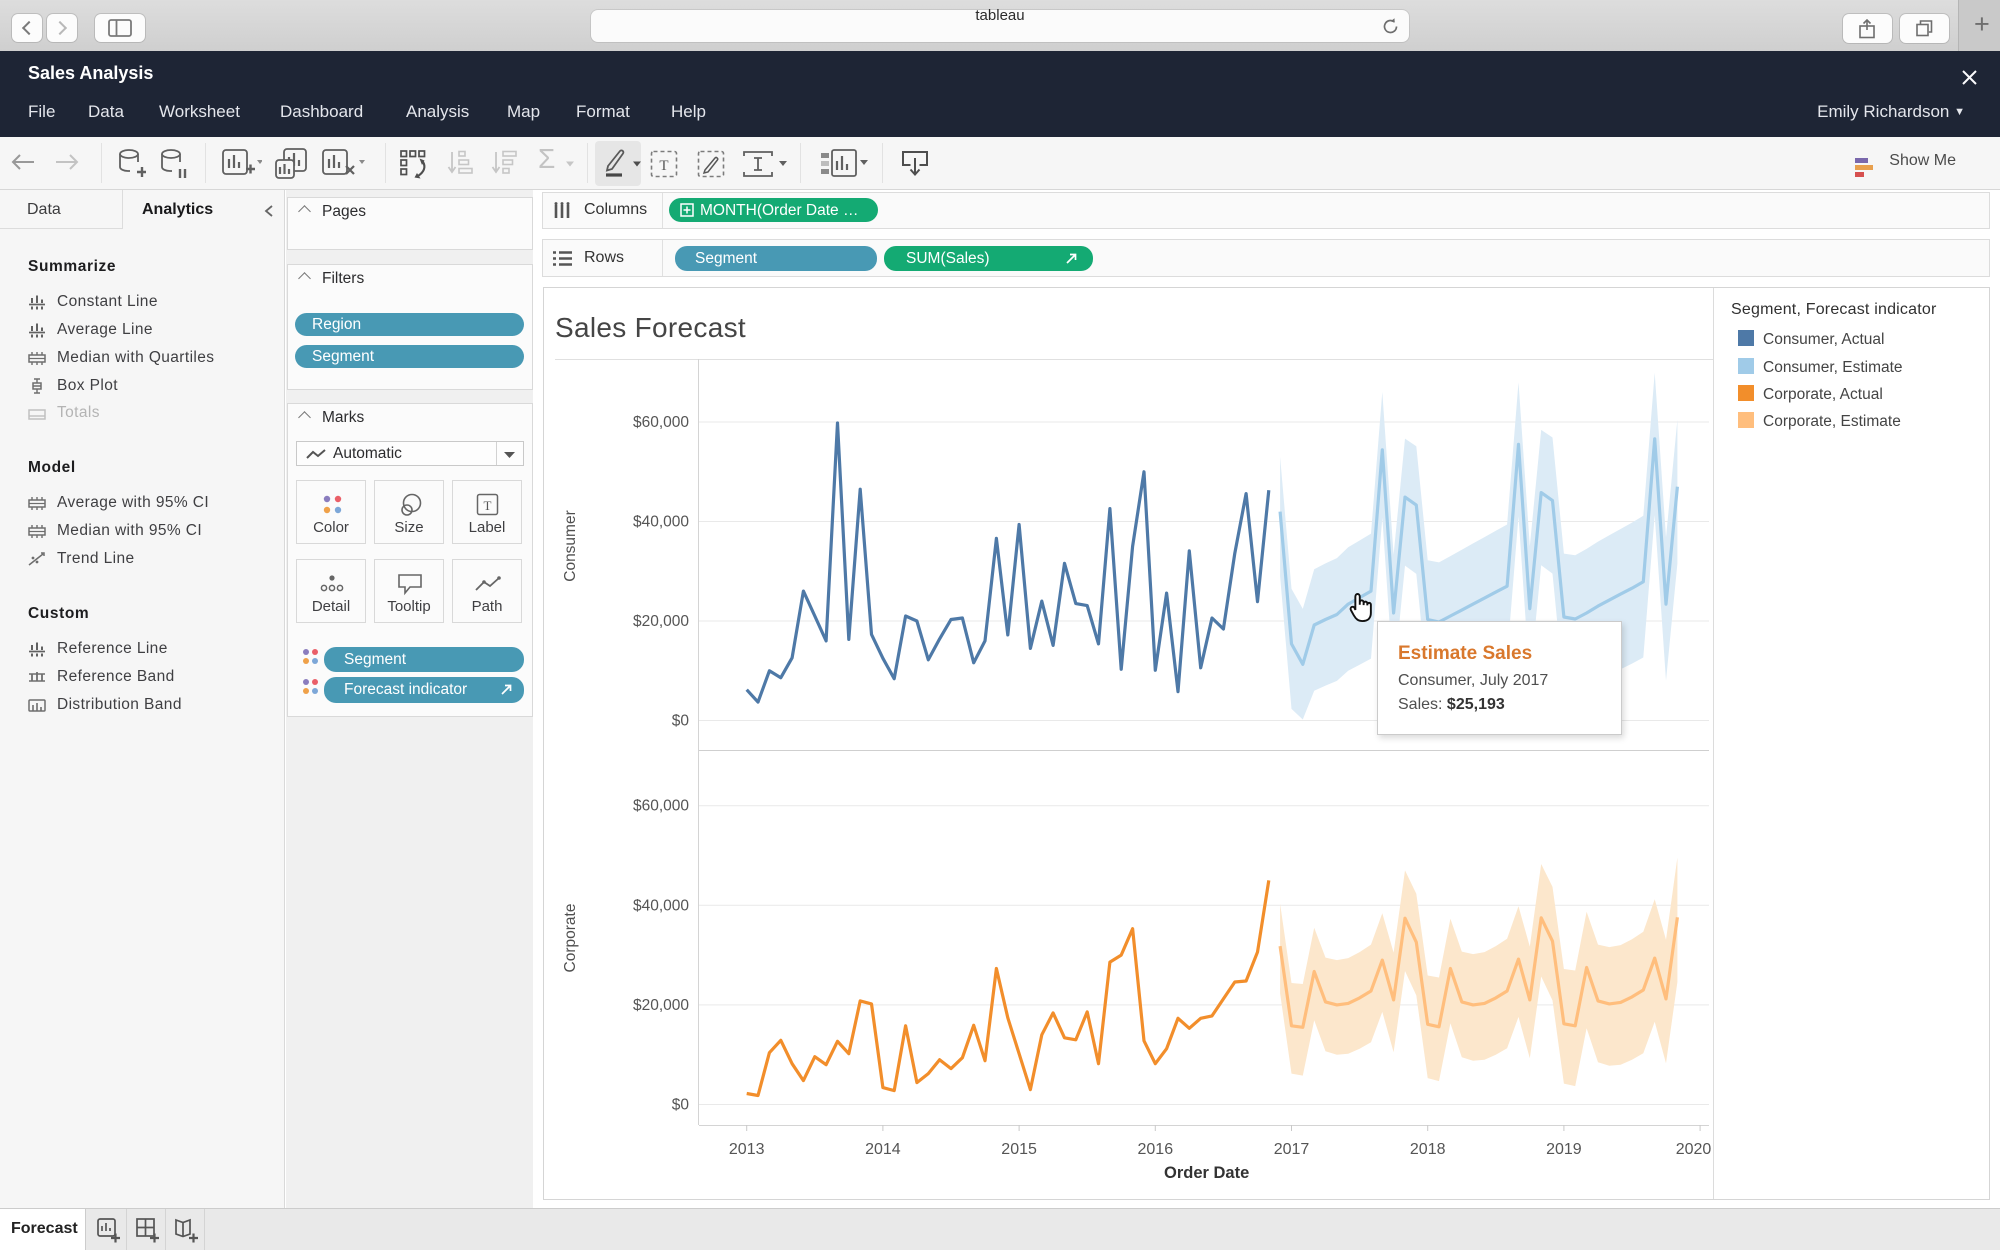 This screenshot has height=1250, width=2000. What do you see at coordinates (1428, 1149) in the screenshot?
I see `svg-text: 2018` at bounding box center [1428, 1149].